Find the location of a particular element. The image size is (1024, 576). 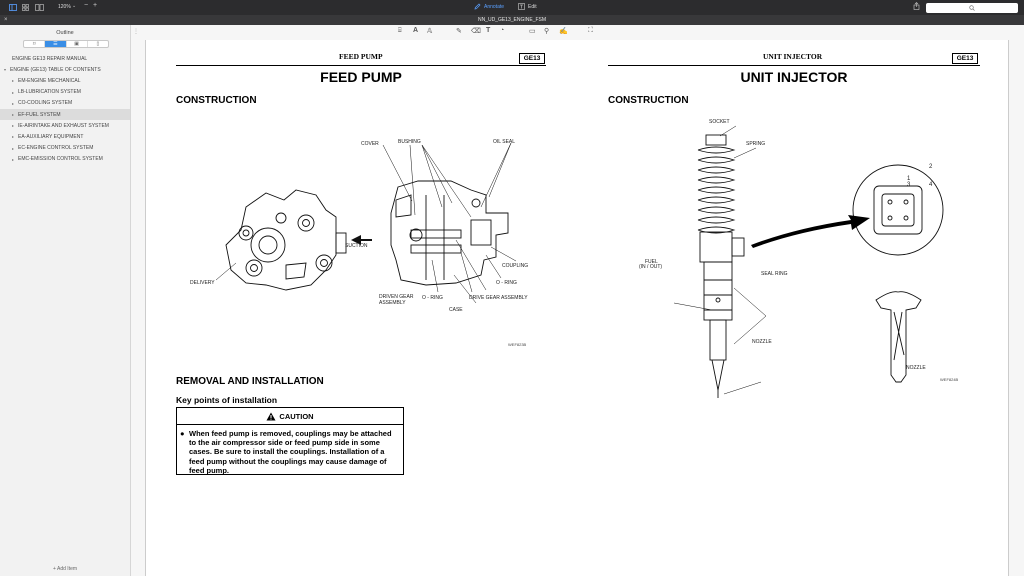

text-select-icon: ⌸ is located at coordinates (400, 31).